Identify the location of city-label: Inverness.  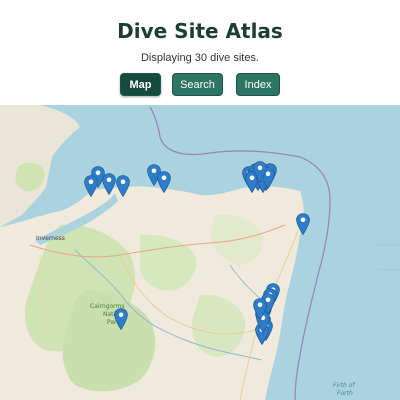
(50, 238).